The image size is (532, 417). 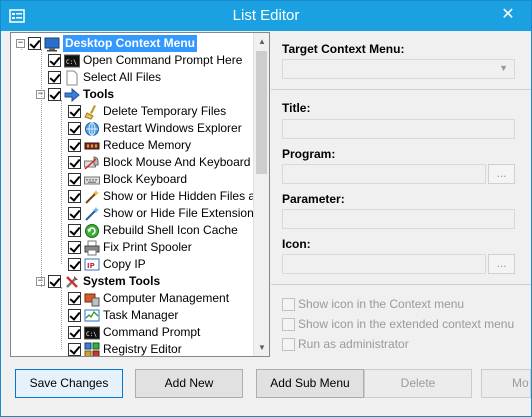 I want to click on tree-item: Fix Print Spooler, so click(x=130, y=247).